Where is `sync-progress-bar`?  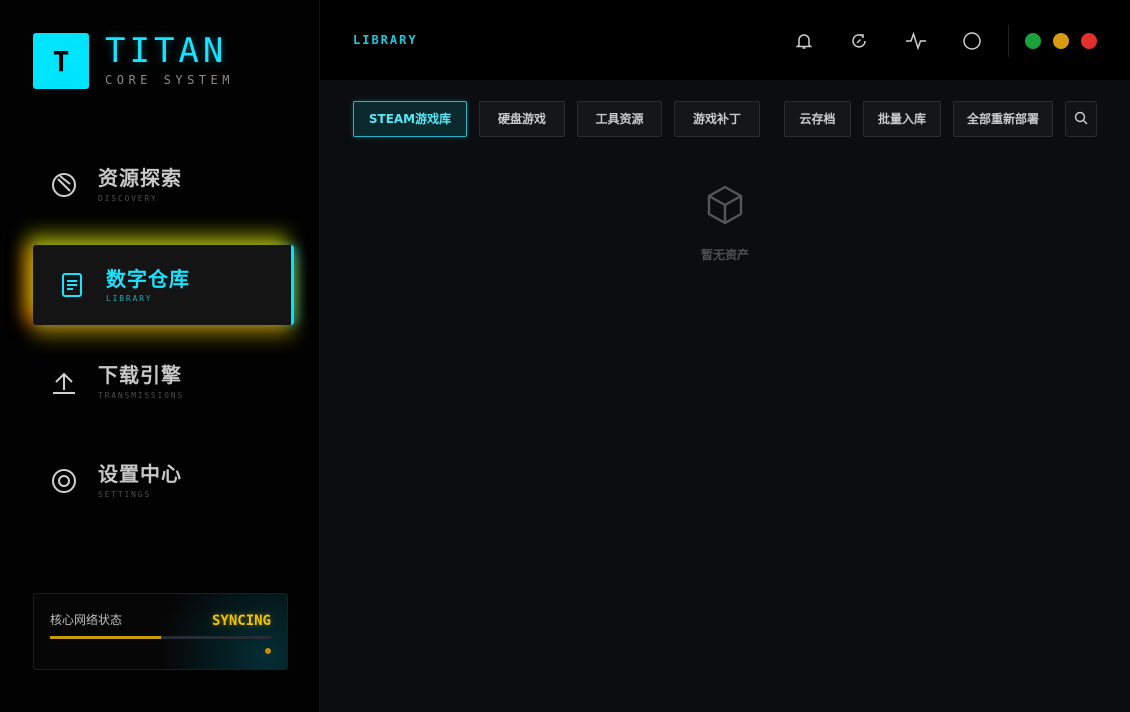
sync-progress-bar is located at coordinates (160, 637).